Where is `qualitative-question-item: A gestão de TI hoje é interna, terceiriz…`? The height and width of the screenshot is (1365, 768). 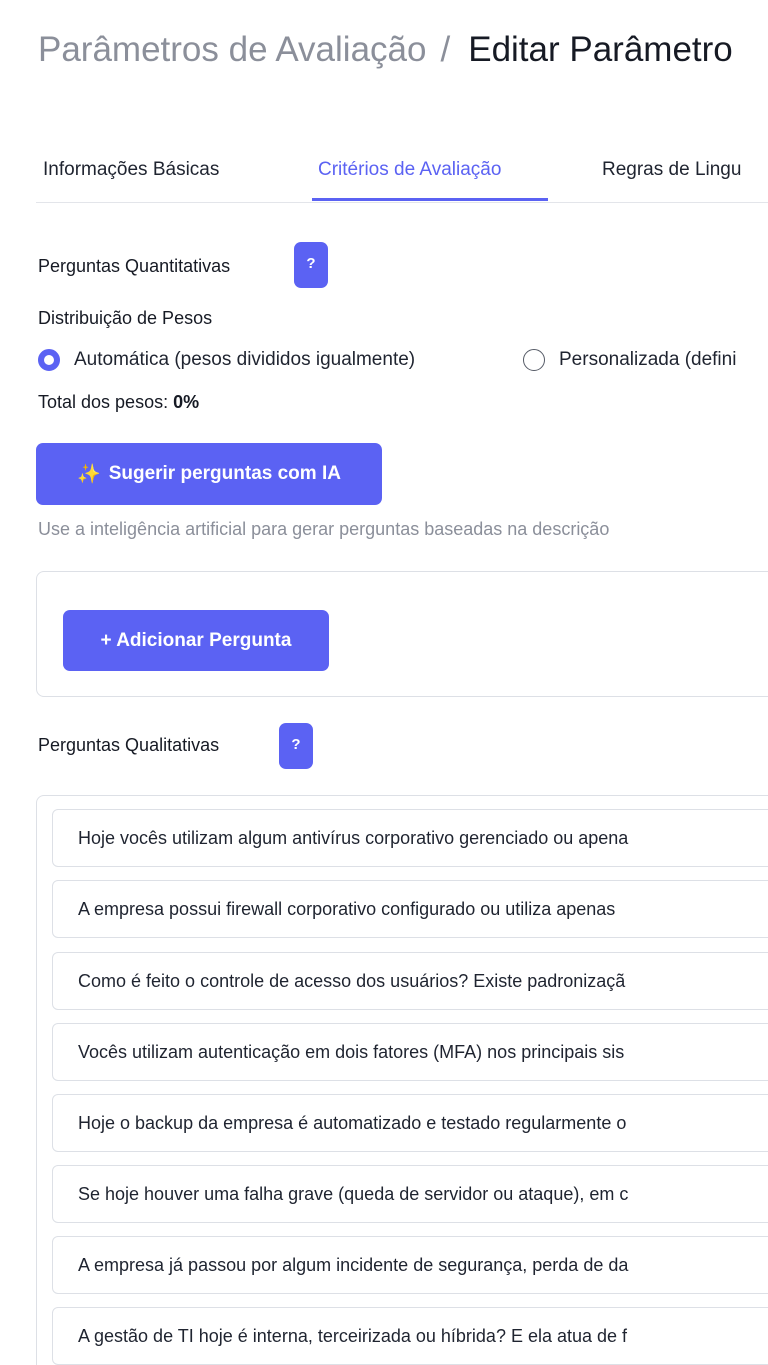 qualitative-question-item: A gestão de TI hoje é interna, terceiriz… is located at coordinates (410, 1336).